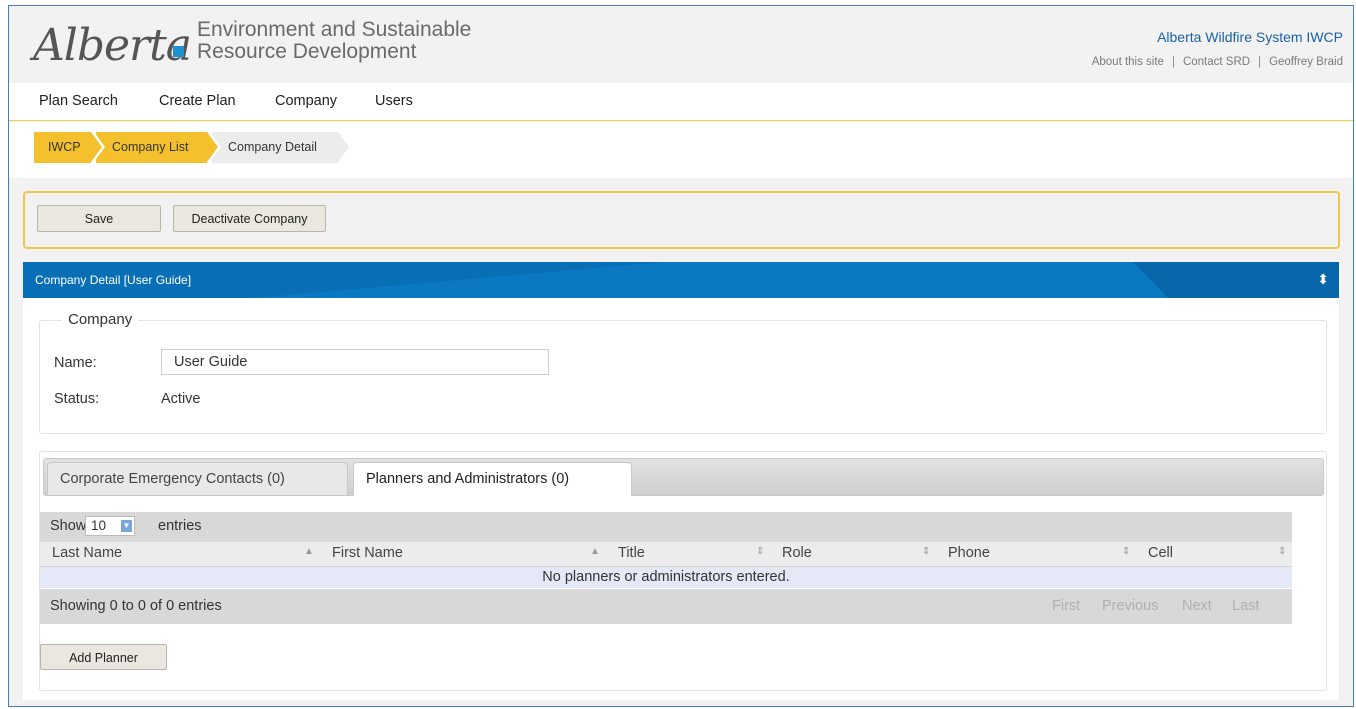 This screenshot has height=709, width=1356. Describe the element at coordinates (249, 218) in the screenshot. I see `deactivate-company-button: Deactivate Company` at that location.